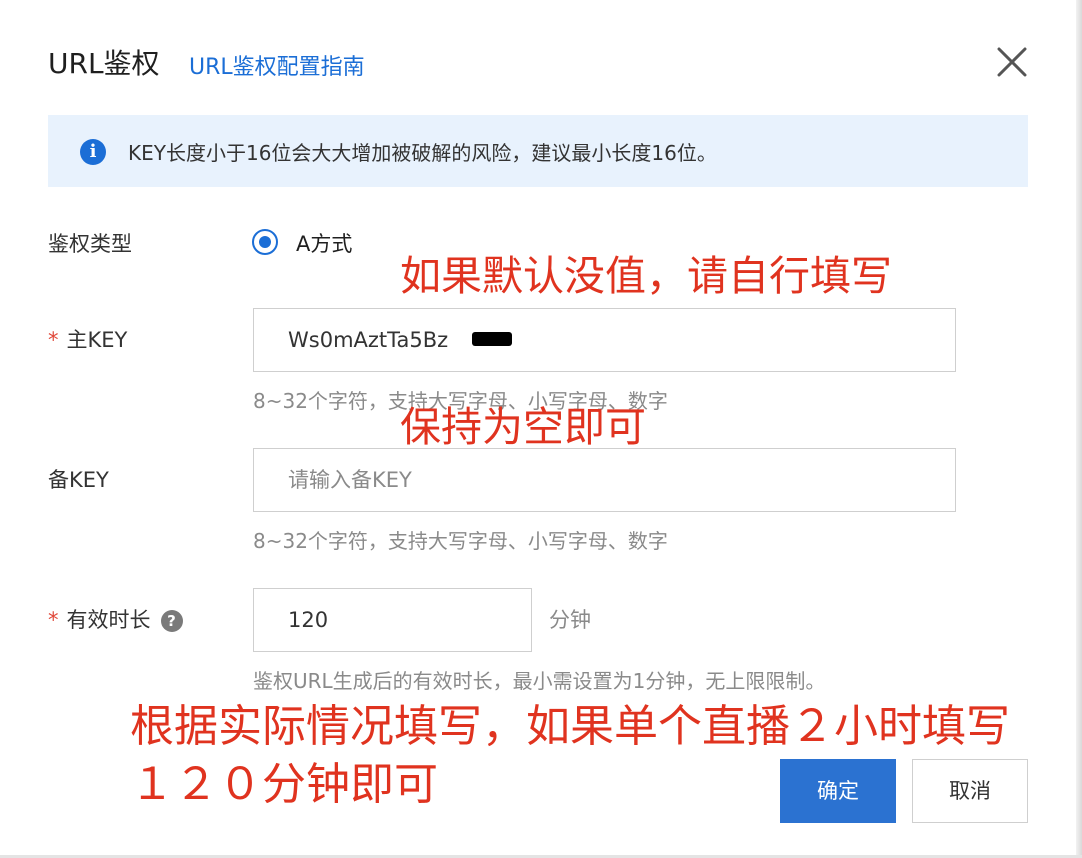  Describe the element at coordinates (108, 620) in the screenshot. I see `valid-duration-label-text: 有效时长` at that location.